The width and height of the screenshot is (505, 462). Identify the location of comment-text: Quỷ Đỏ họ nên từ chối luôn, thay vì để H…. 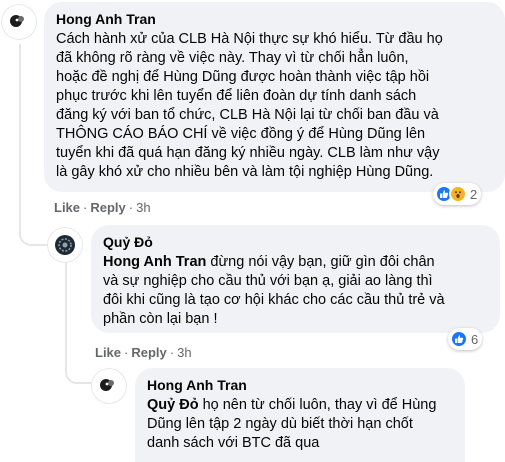
(301, 424).